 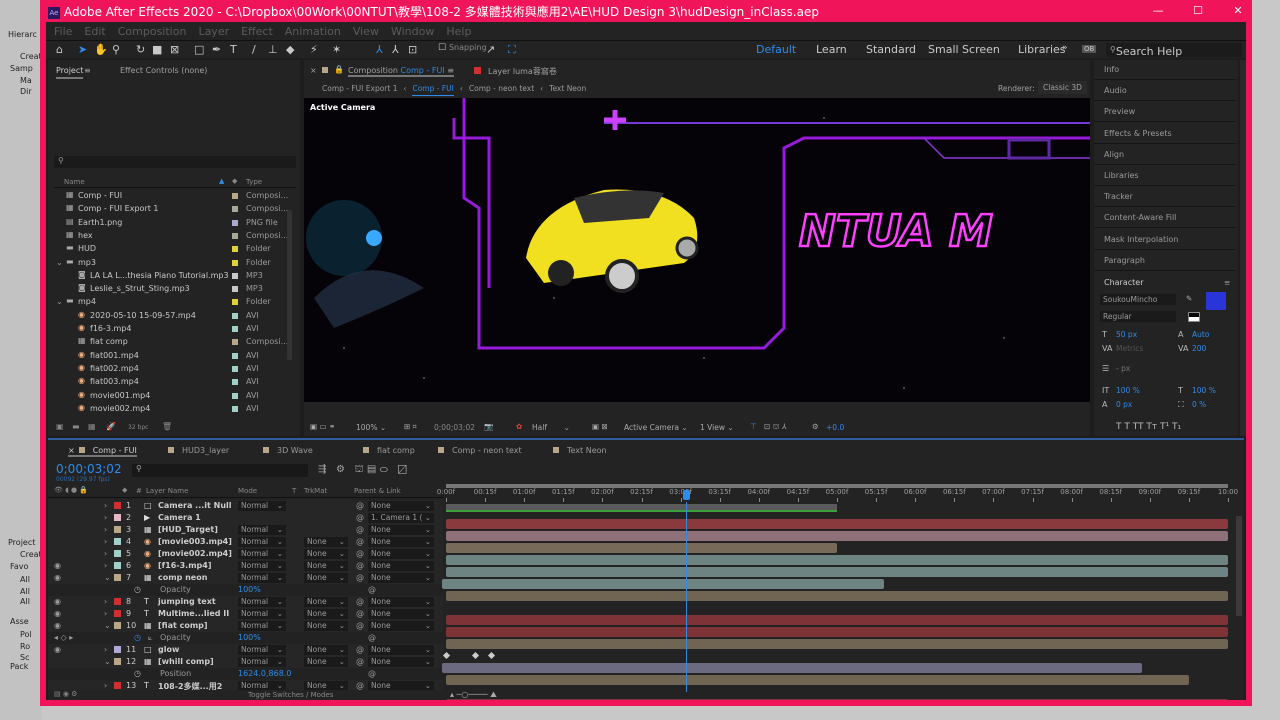 What do you see at coordinates (336, 49) in the screenshot?
I see `puppet-tool-icon: ✶` at bounding box center [336, 49].